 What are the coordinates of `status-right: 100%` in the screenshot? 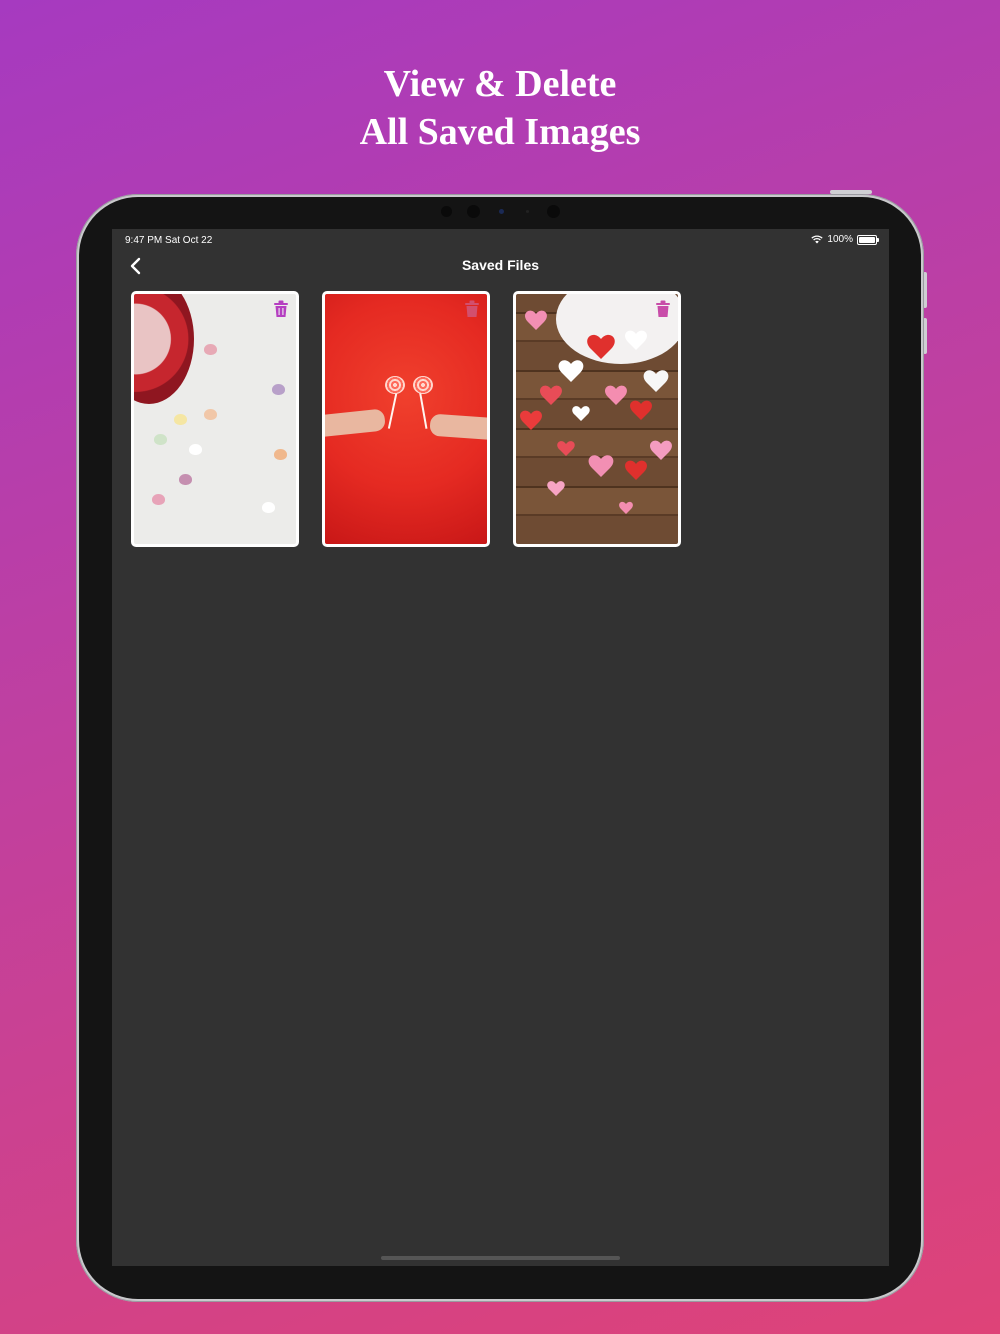 It's located at (845, 239).